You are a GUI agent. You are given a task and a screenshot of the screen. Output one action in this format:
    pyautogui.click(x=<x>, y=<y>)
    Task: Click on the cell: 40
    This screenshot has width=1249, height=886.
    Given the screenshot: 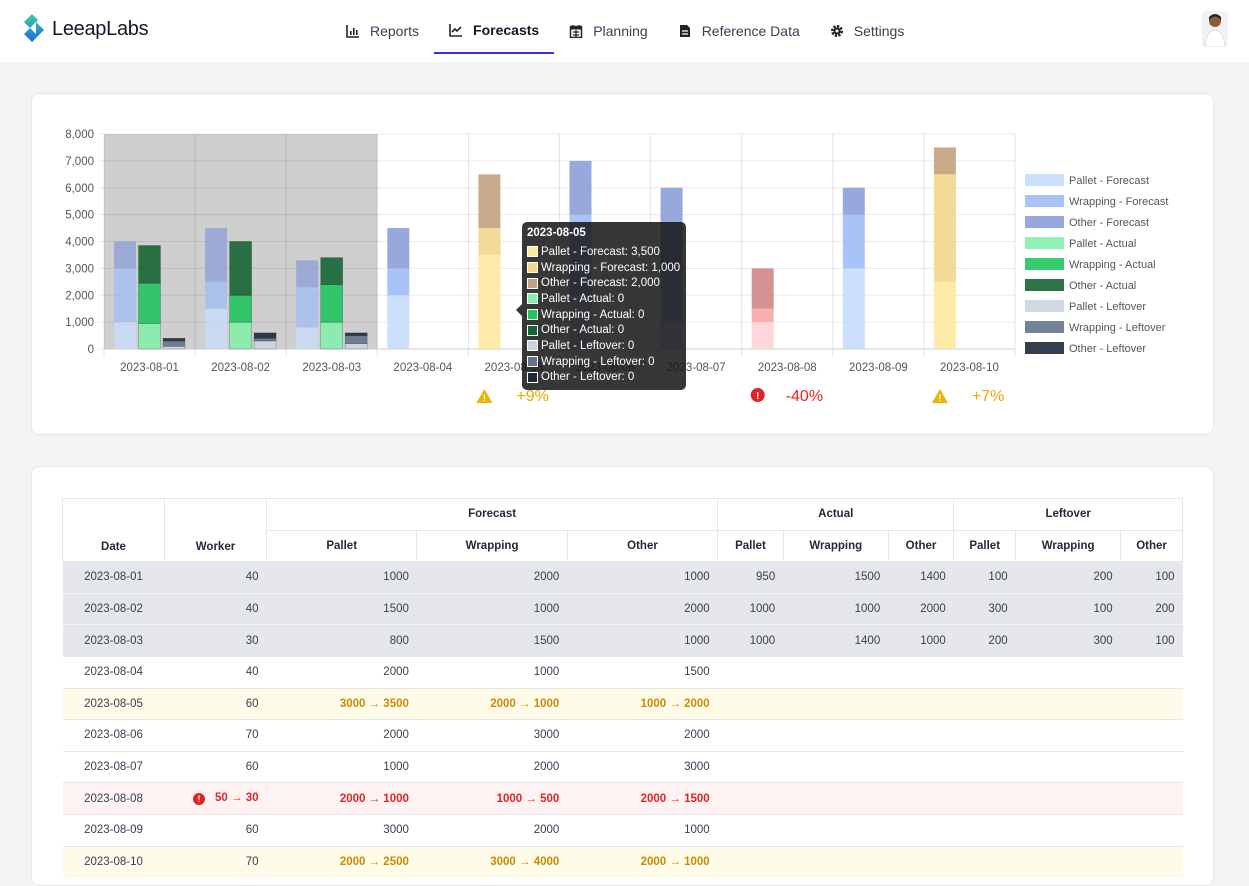 What is the action you would take?
    pyautogui.click(x=215, y=577)
    